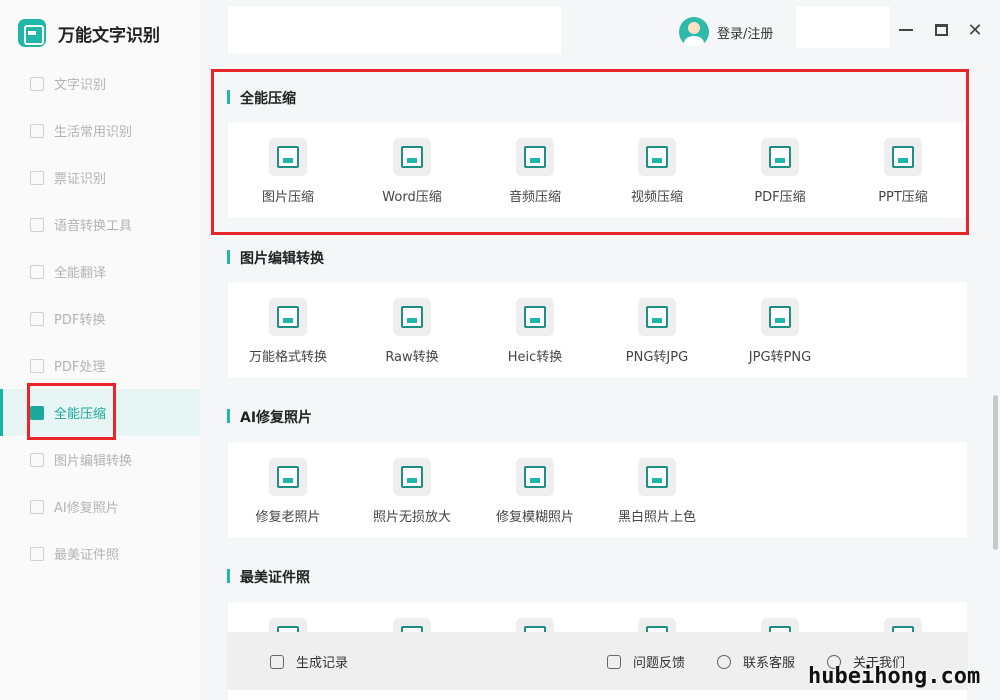 This screenshot has width=1000, height=700. I want to click on colorize-icon, so click(657, 477).